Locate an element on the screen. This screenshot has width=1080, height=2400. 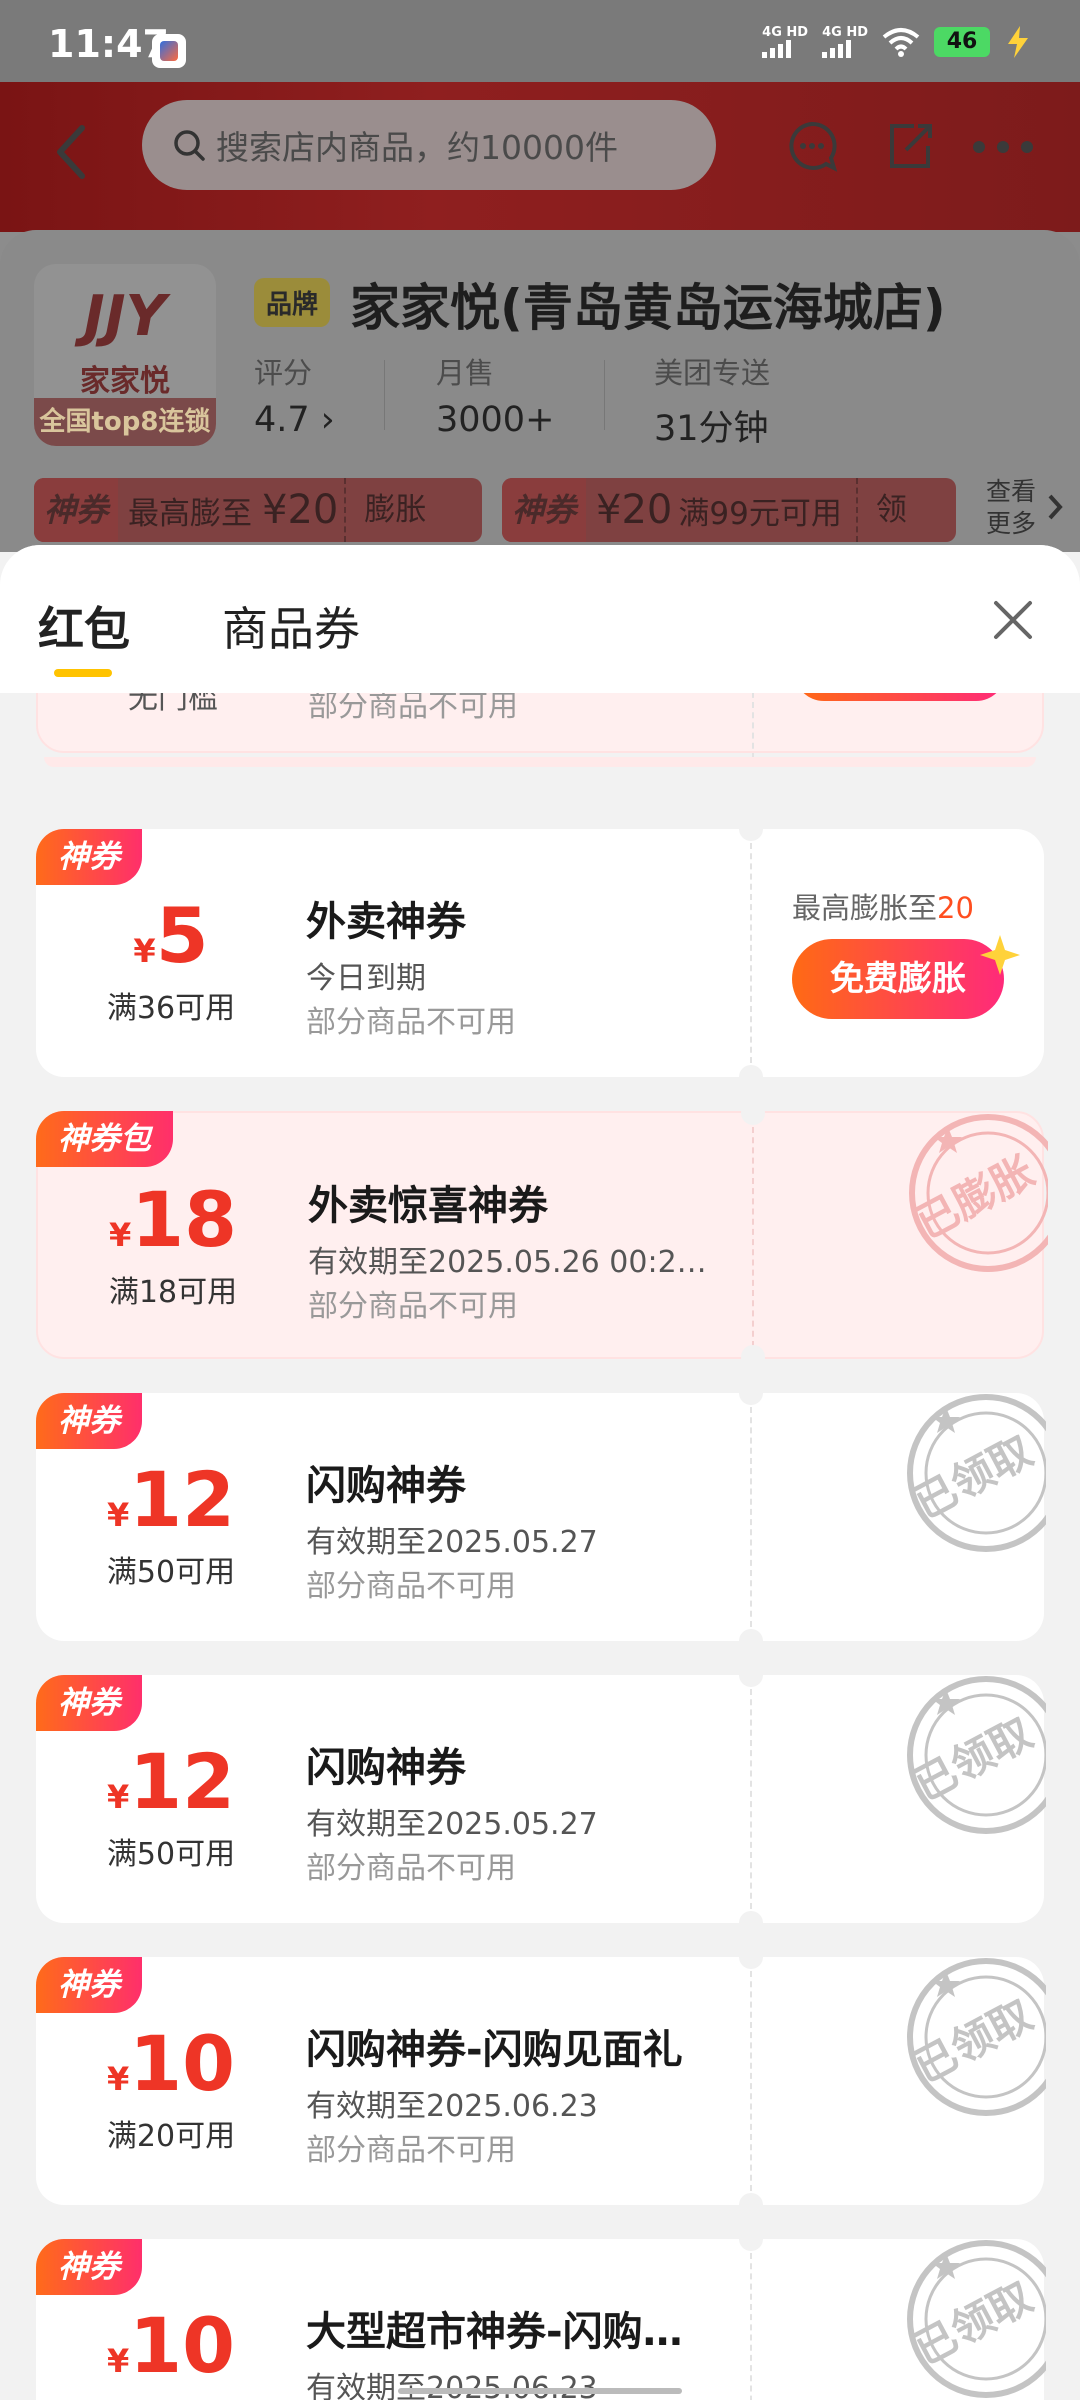
coupon-condition: 满50可用 is located at coordinates (171, 1854).